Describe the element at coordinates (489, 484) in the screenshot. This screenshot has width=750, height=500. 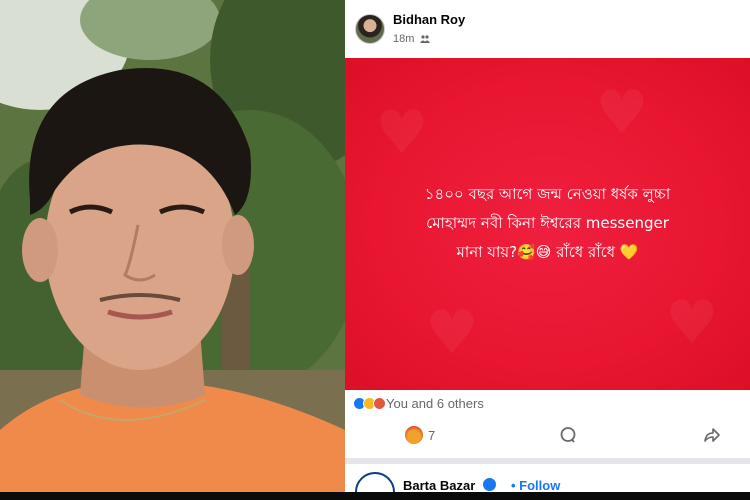
I see `verified-badge-icon` at that location.